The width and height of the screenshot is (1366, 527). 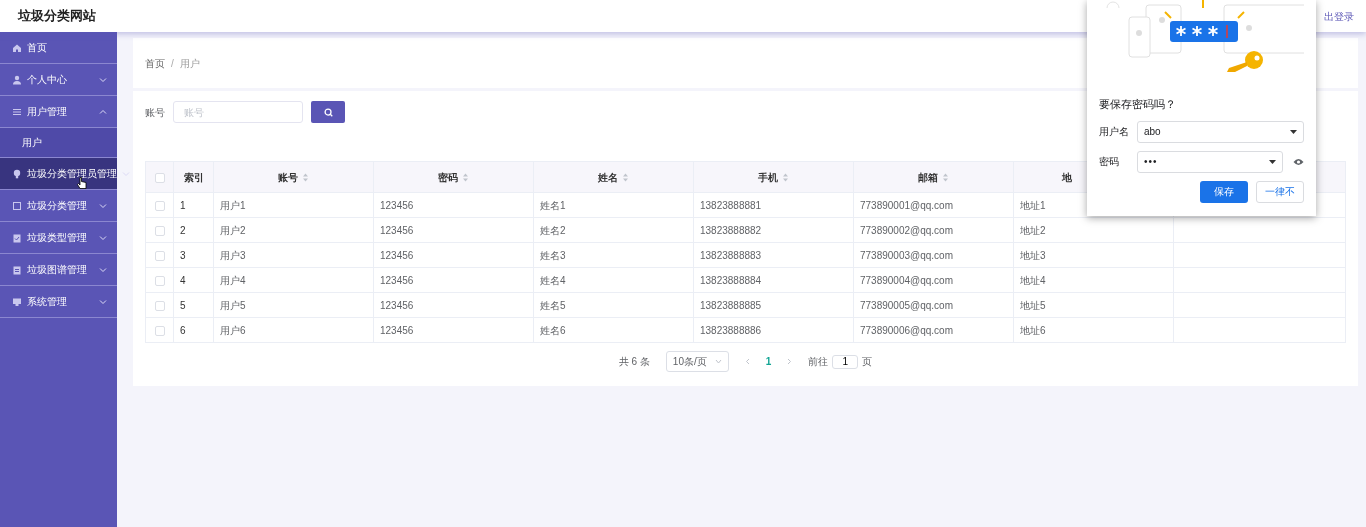 What do you see at coordinates (58, 80) in the screenshot?
I see `sidebar-item: 个人中心` at bounding box center [58, 80].